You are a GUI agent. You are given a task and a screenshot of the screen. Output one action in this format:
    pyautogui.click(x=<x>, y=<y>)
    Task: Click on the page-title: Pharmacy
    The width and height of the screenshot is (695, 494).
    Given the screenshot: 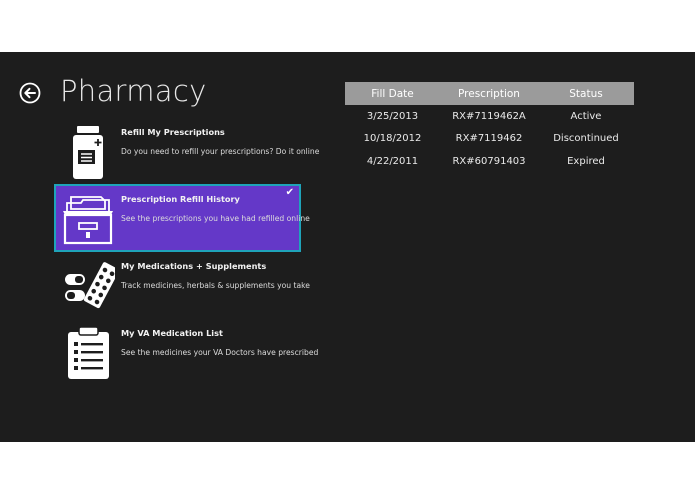 What is the action you would take?
    pyautogui.click(x=133, y=91)
    